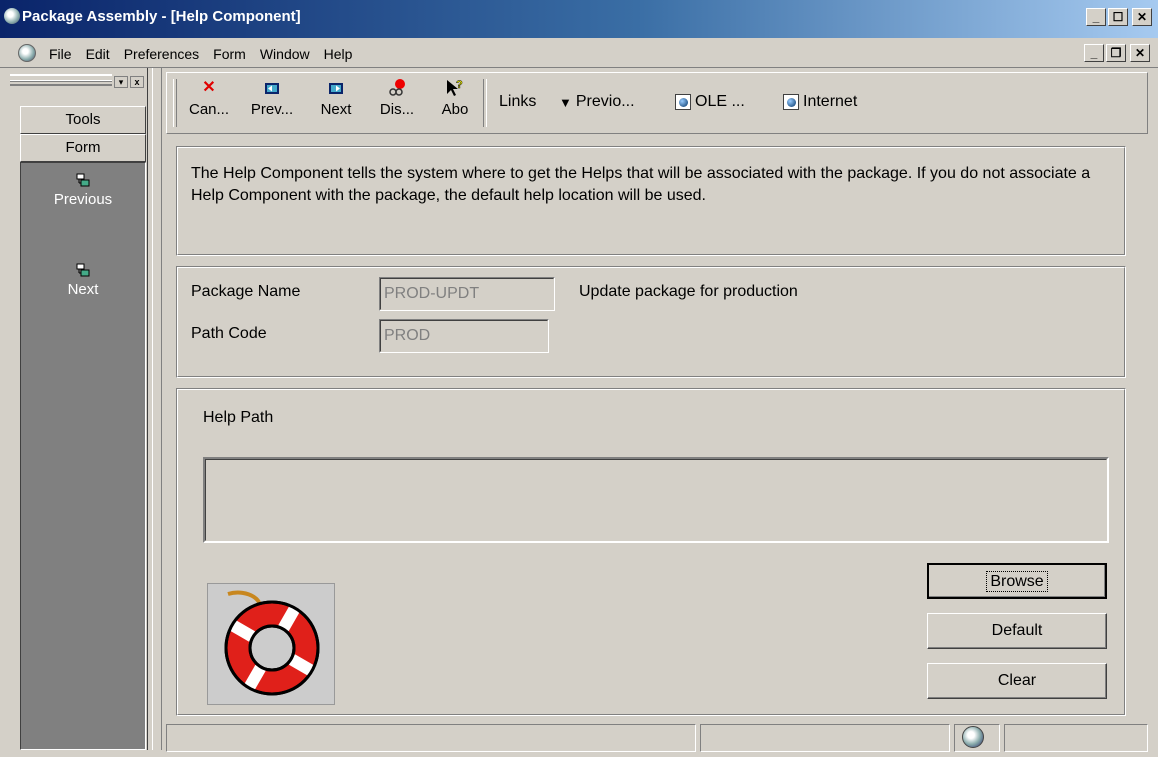 This screenshot has width=1158, height=757. I want to click on window-title: Package Assembly - [Help Component], so click(161, 16).